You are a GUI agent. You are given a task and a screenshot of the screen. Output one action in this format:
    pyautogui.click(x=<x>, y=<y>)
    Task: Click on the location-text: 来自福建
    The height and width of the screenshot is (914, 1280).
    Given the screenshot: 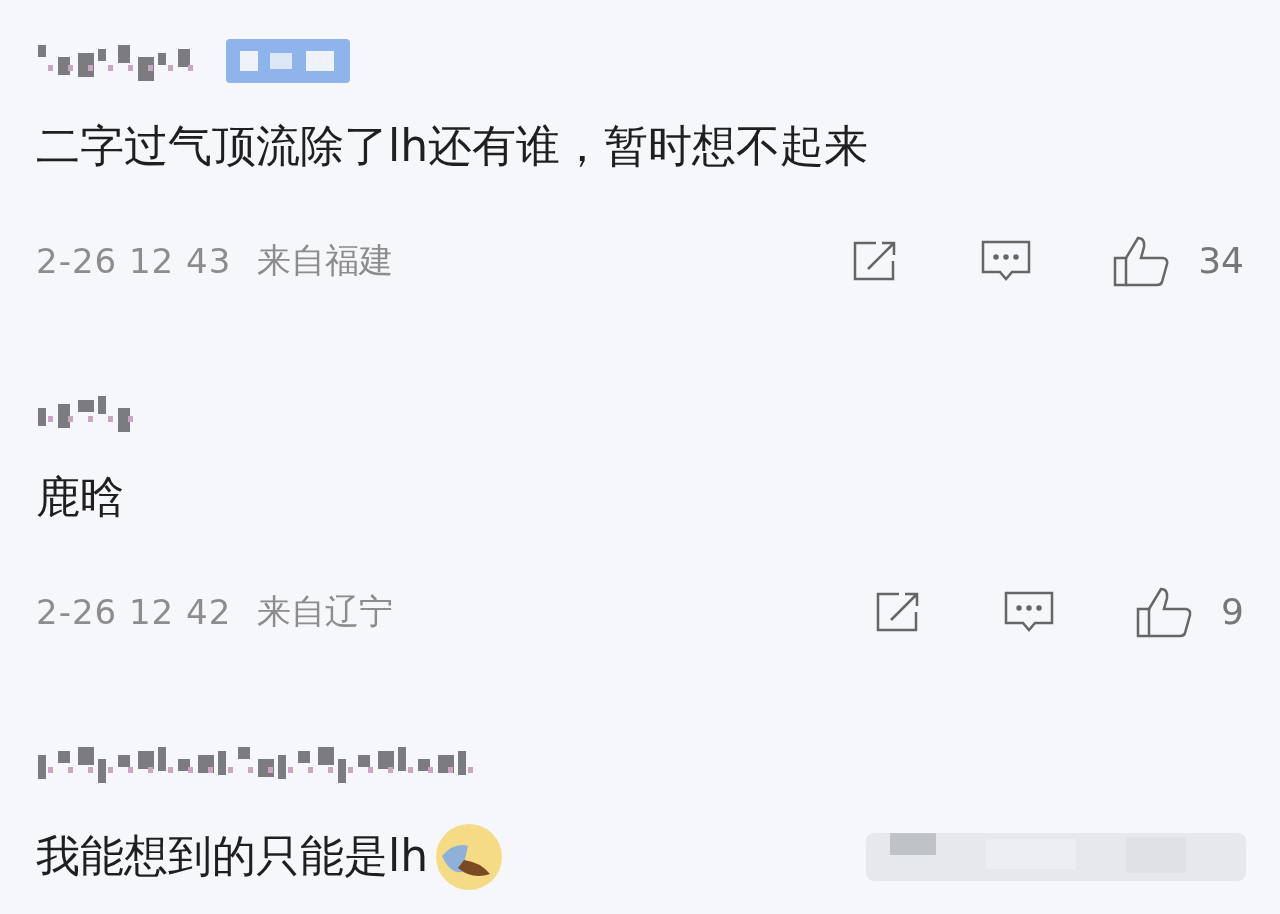 What is the action you would take?
    pyautogui.click(x=325, y=260)
    